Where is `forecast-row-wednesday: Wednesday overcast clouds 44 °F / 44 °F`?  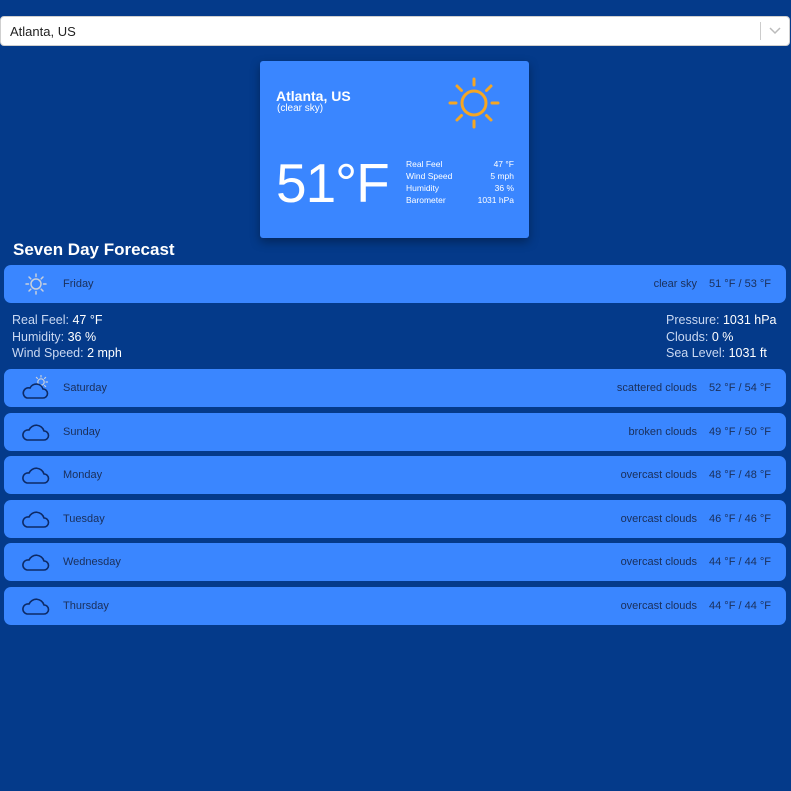 forecast-row-wednesday: Wednesday overcast clouds 44 °F / 44 °F is located at coordinates (395, 562).